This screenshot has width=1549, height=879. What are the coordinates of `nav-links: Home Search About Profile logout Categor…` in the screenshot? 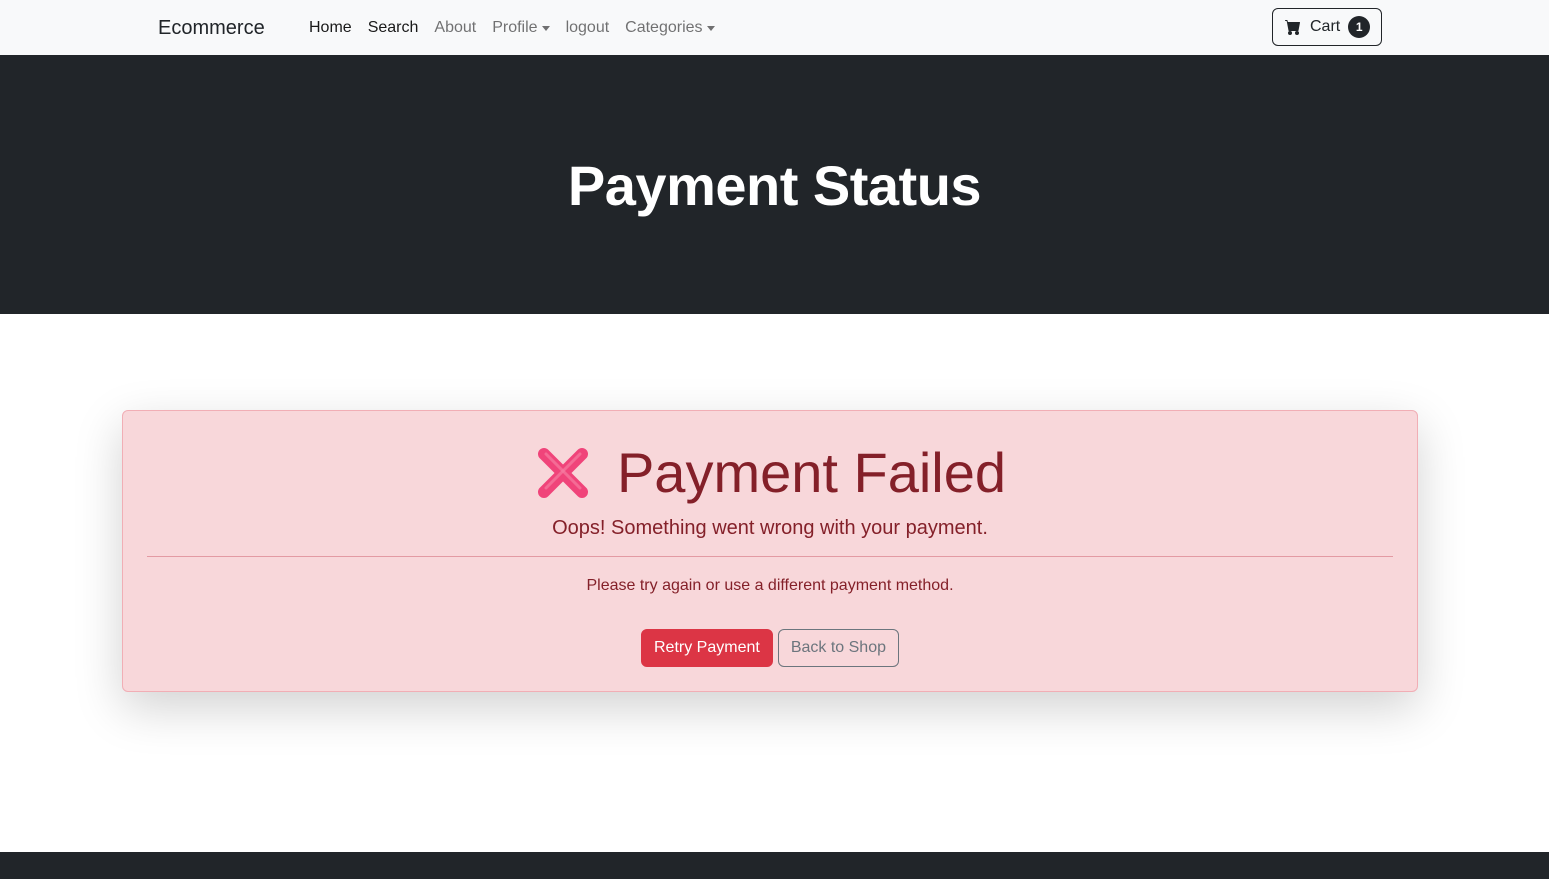 It's located at (520, 28).